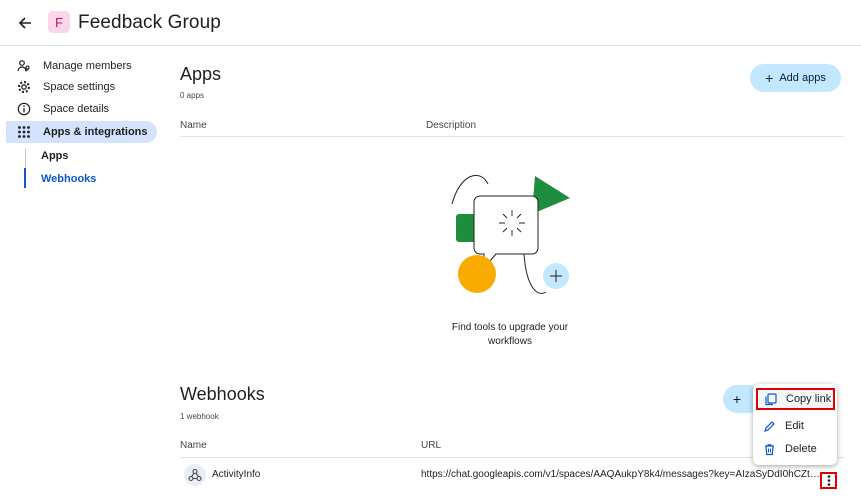 Image resolution: width=861 pixels, height=503 pixels. What do you see at coordinates (25, 178) in the screenshot?
I see `subnav-active-indicator` at bounding box center [25, 178].